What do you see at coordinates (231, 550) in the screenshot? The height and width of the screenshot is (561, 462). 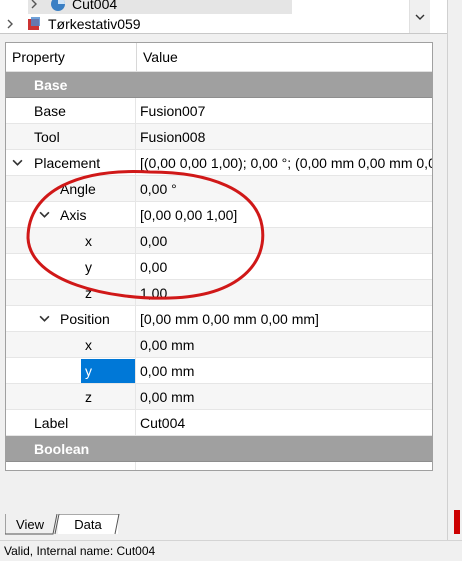 I see `status-bar: Valid, Internal name: Cut004` at bounding box center [231, 550].